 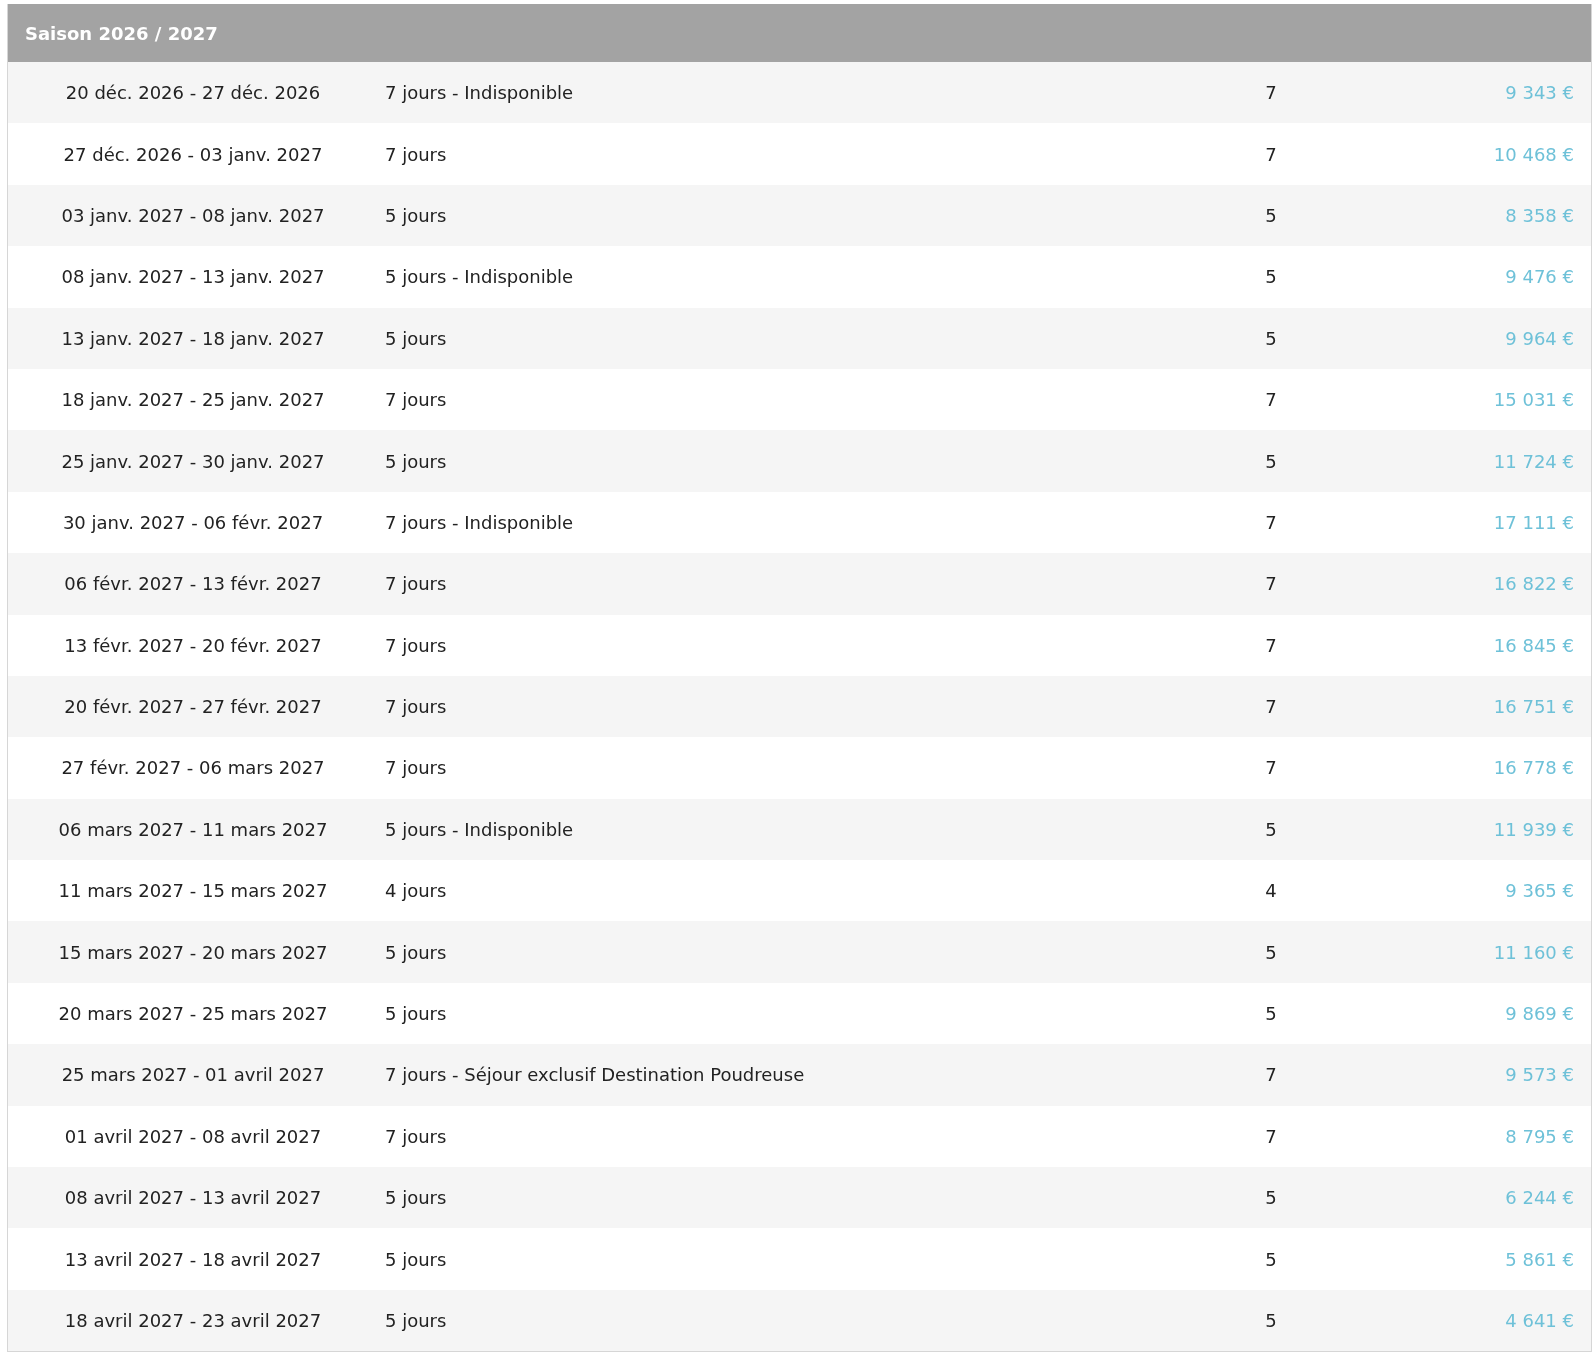 What do you see at coordinates (1539, 1198) in the screenshot?
I see `price: 6 244 €` at bounding box center [1539, 1198].